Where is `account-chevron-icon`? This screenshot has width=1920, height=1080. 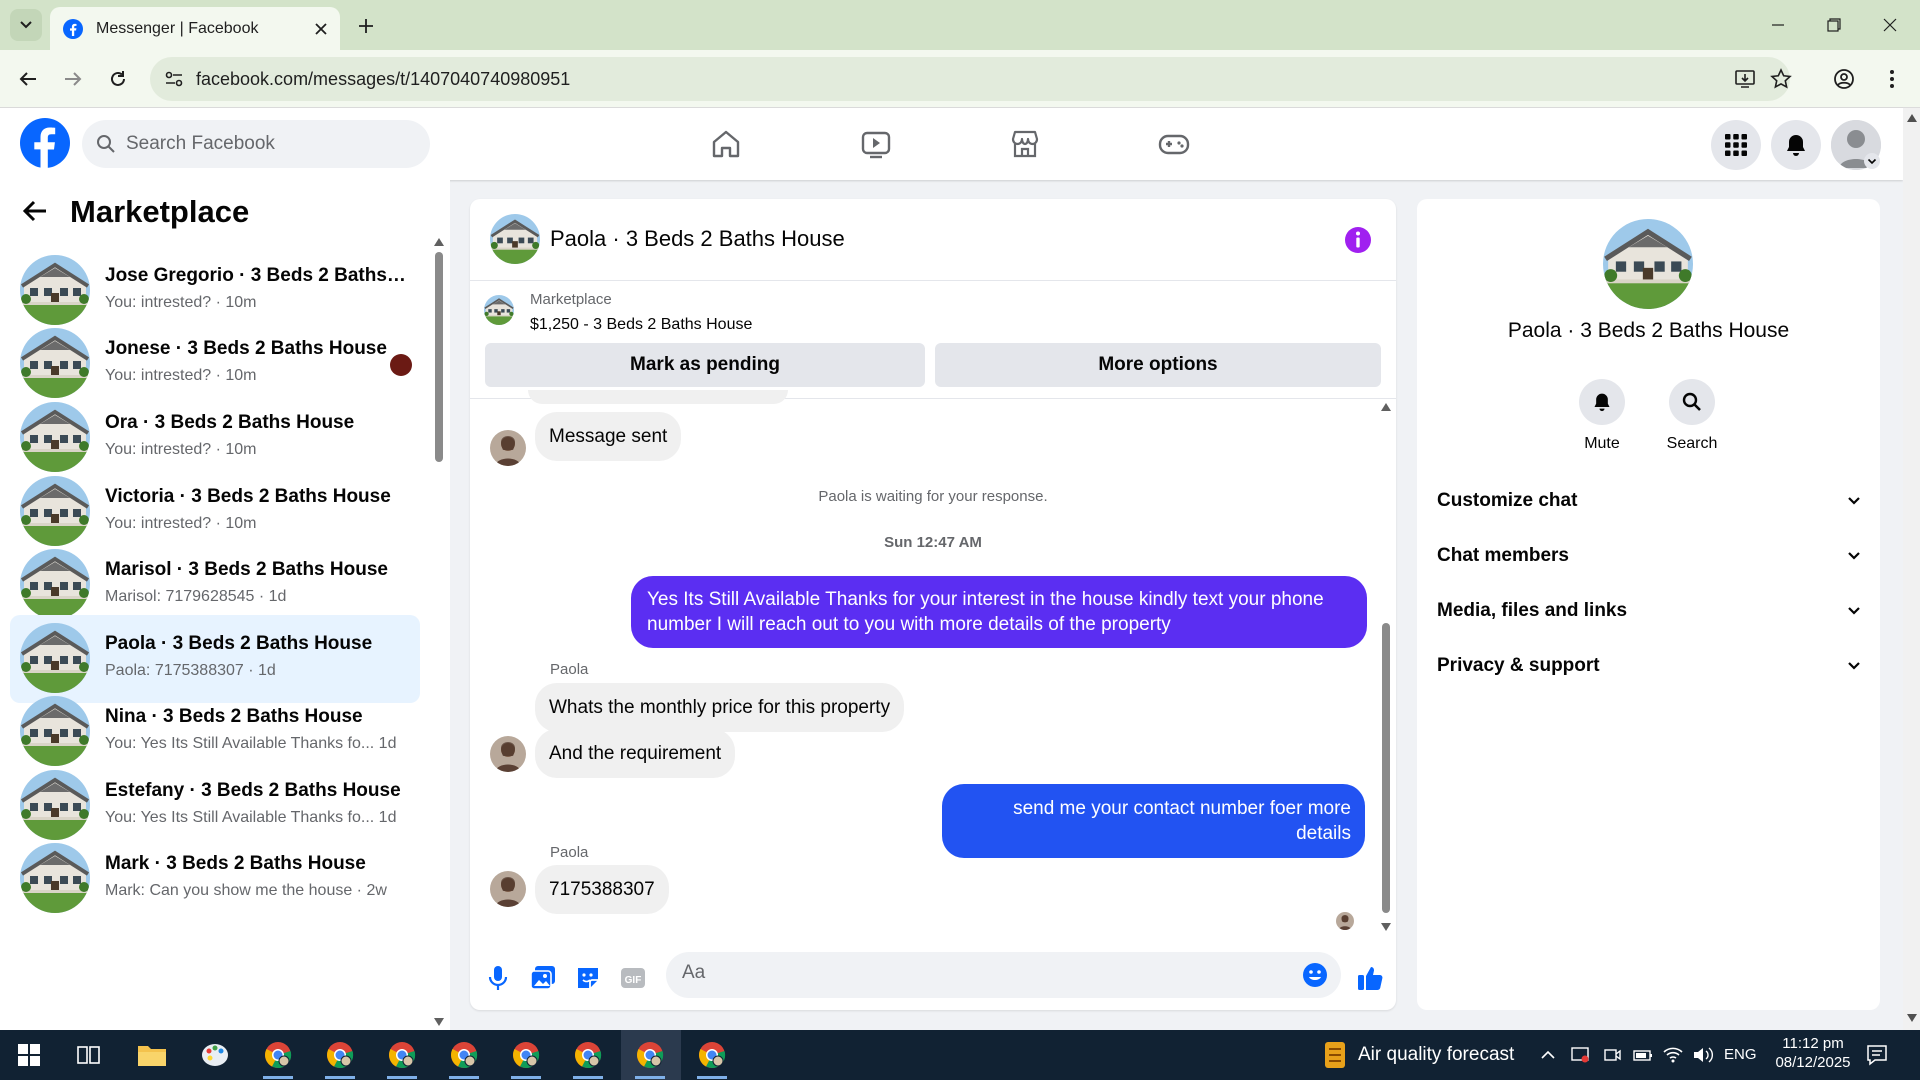 account-chevron-icon is located at coordinates (1872, 161).